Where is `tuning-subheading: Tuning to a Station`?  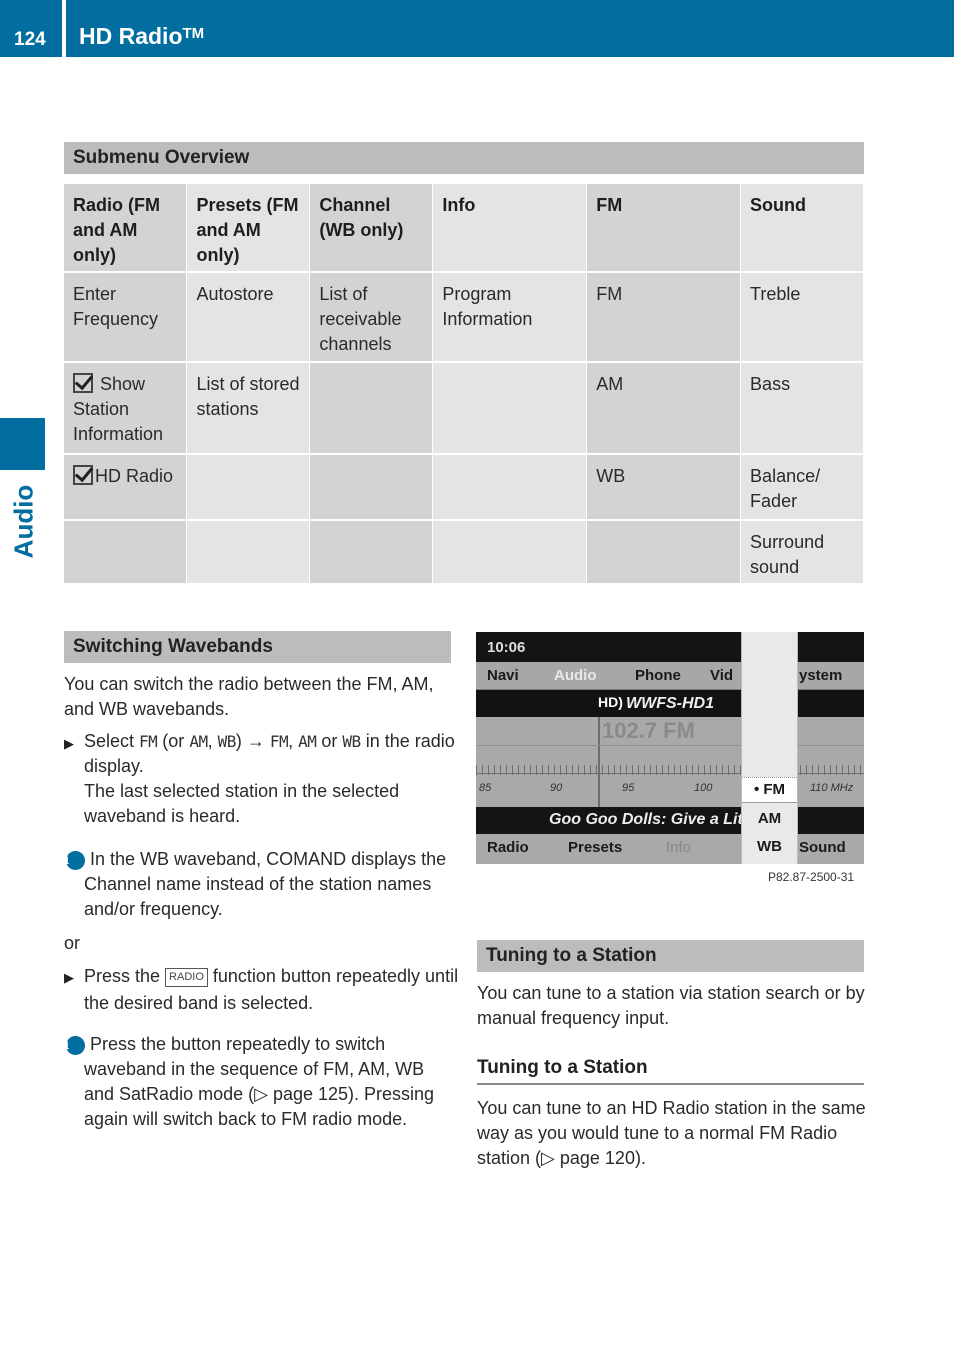
tuning-subheading: Tuning to a Station is located at coordinates (670, 1071).